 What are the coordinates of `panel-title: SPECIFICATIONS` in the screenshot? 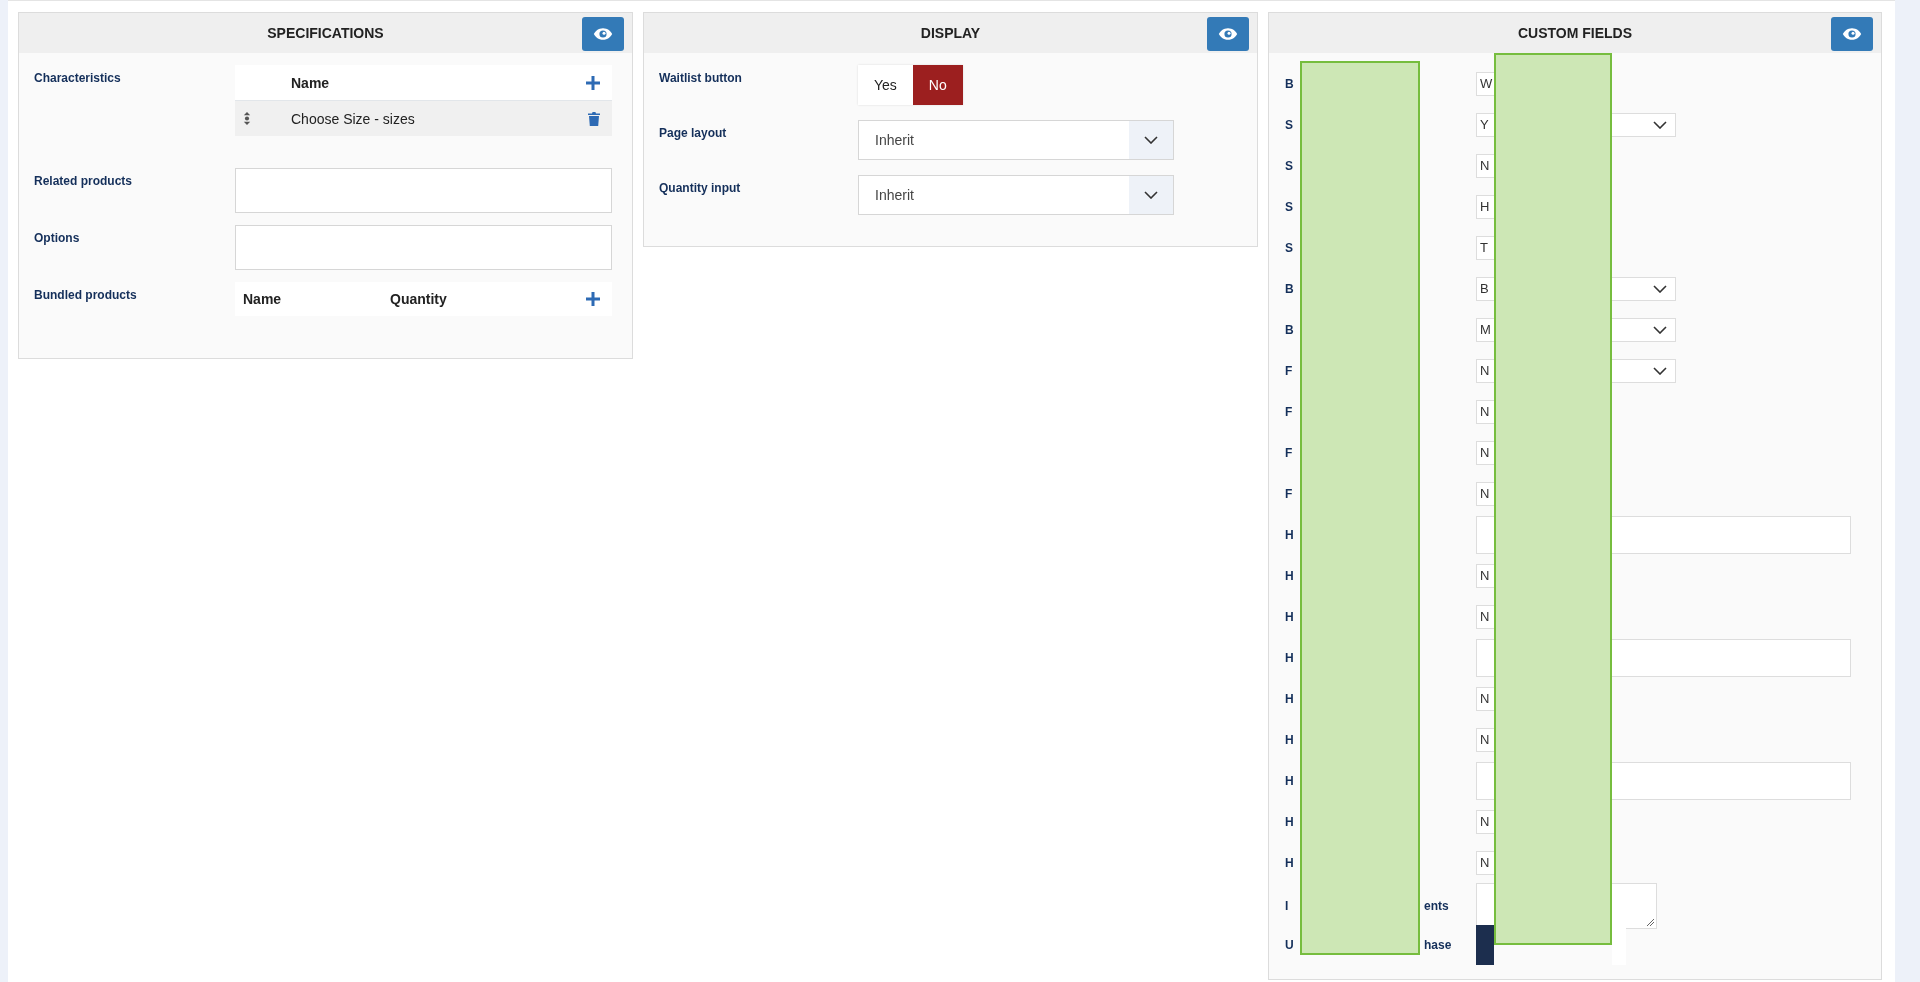 It's located at (325, 33).